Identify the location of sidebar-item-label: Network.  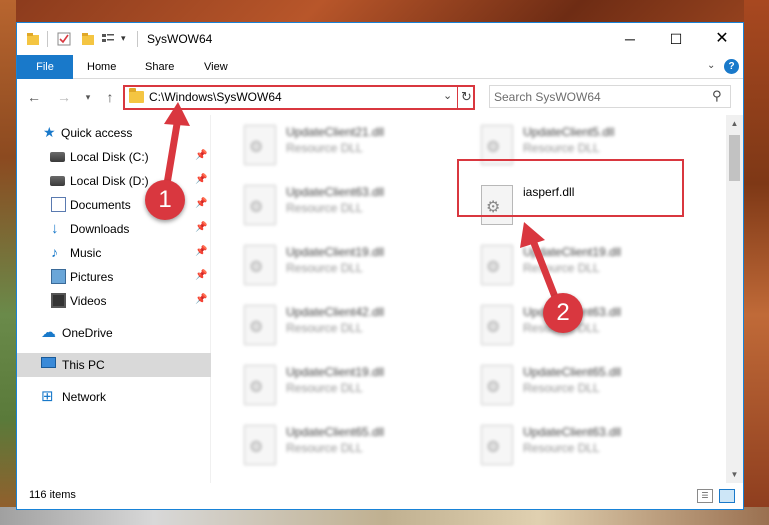
(84, 397).